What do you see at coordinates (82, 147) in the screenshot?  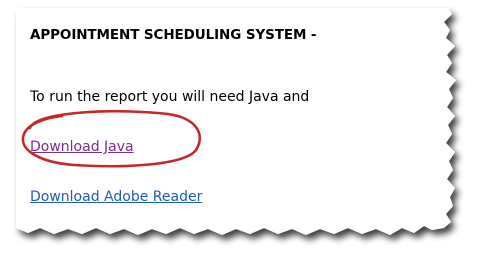 I see `download-java-link: Download Java` at bounding box center [82, 147].